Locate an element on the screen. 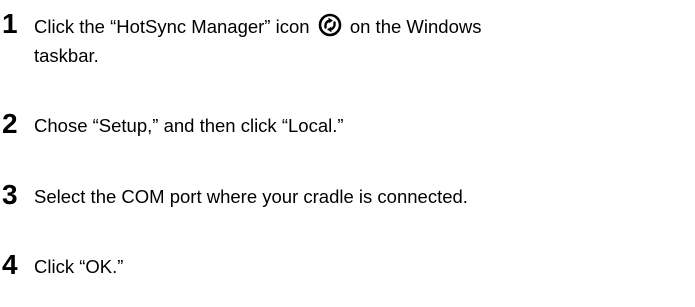  step-text-part: on the Windows is located at coordinates (415, 26).